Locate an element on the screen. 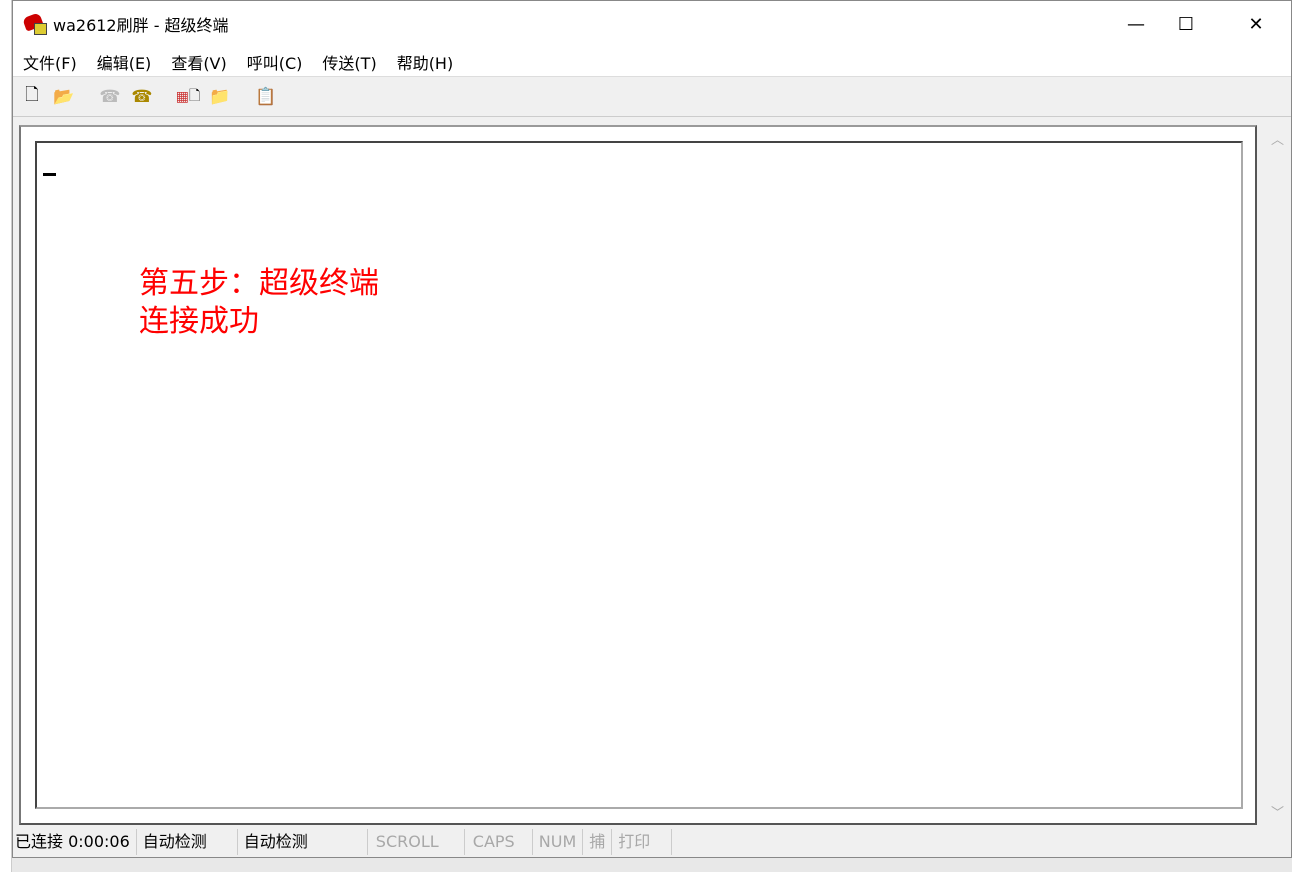  send-icon: ▦ 🗋 is located at coordinates (188, 97).